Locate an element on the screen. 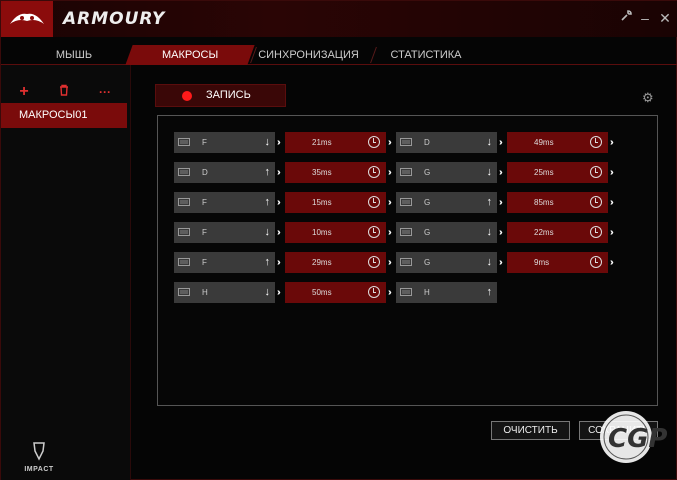 This screenshot has width=677, height=480. macro-key-step: G ↑ is located at coordinates (446, 202).